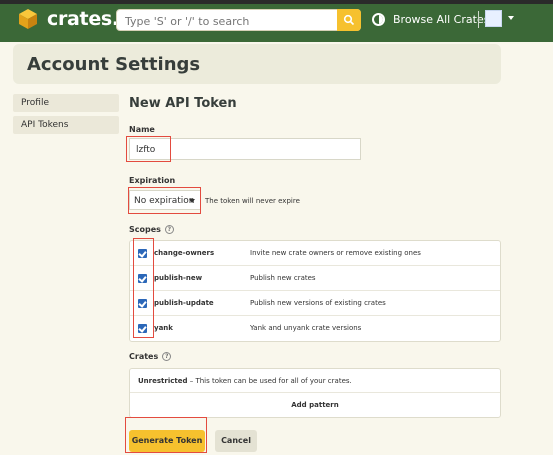 The height and width of the screenshot is (455, 553). What do you see at coordinates (378, 19) in the screenshot?
I see `theme-toggle-icon` at bounding box center [378, 19].